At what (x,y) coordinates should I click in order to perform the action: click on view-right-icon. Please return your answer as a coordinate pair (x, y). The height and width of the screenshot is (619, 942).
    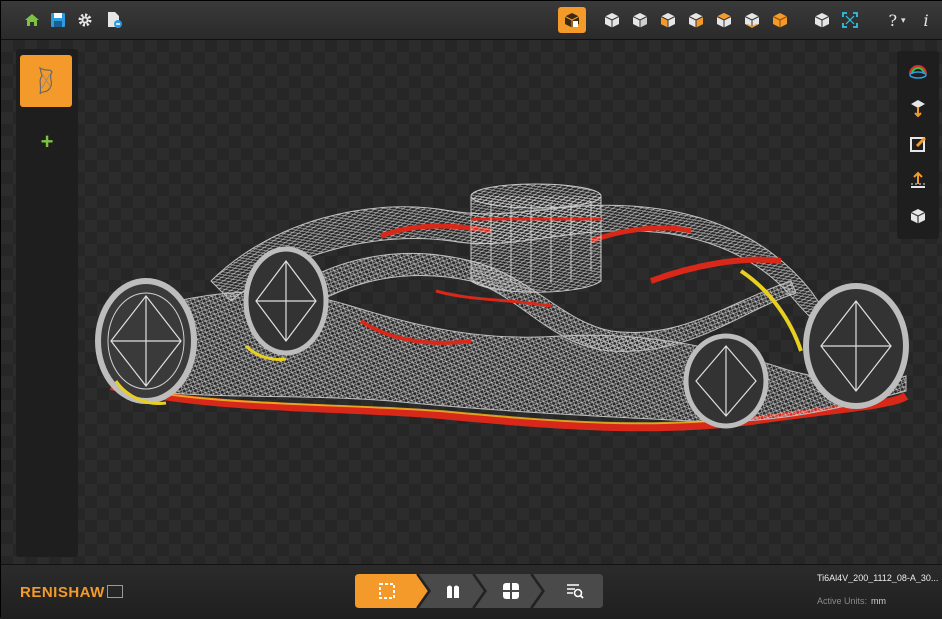
    Looking at the image, I should click on (696, 20).